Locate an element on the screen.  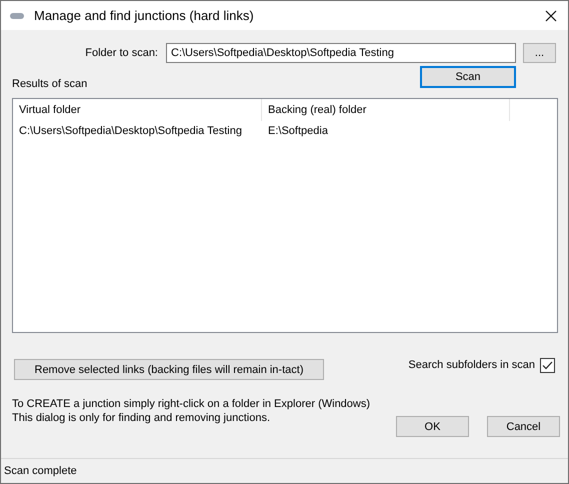
subfolders-checkbox is located at coordinates (547, 365).